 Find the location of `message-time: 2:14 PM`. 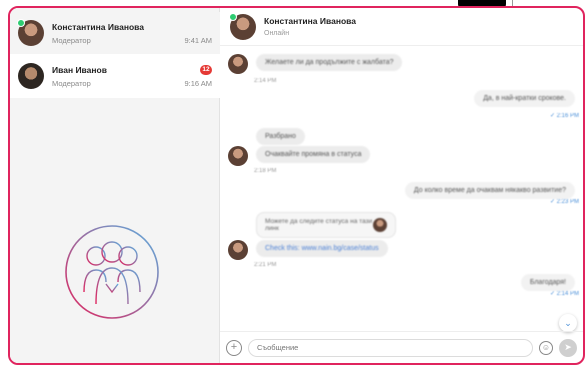

message-time: 2:14 PM is located at coordinates (265, 81).